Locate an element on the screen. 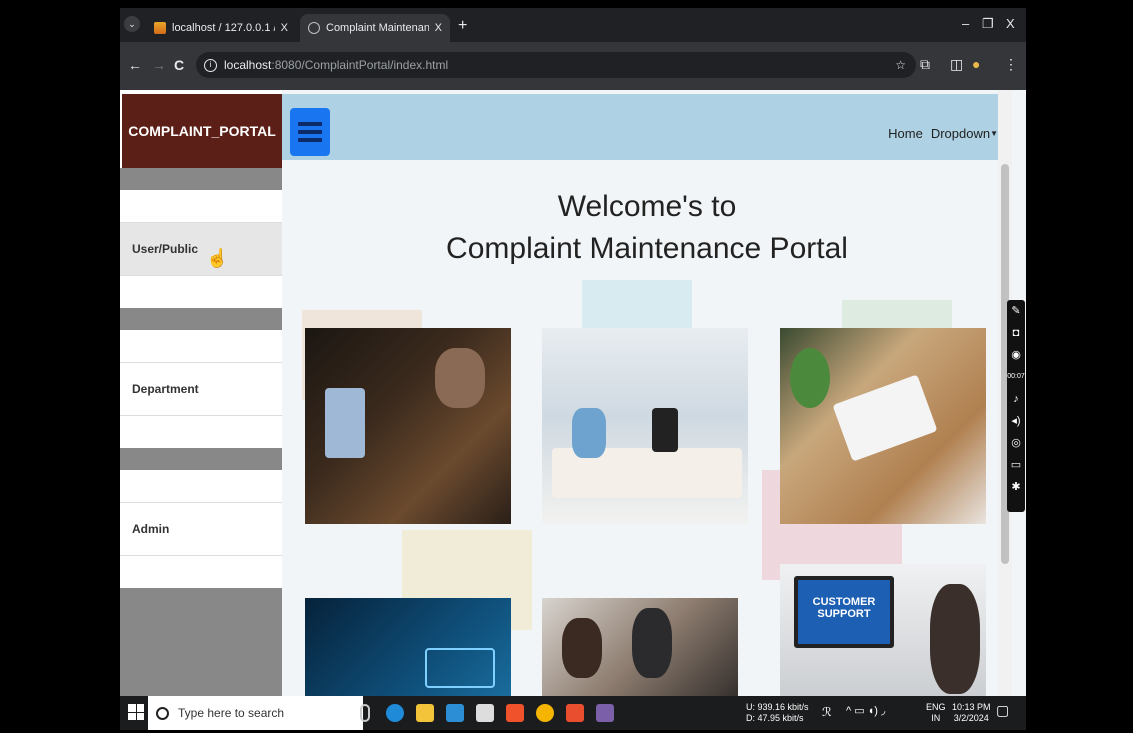 The image size is (1133, 733). nav-links: Home Dropdown▼ is located at coordinates (943, 133).